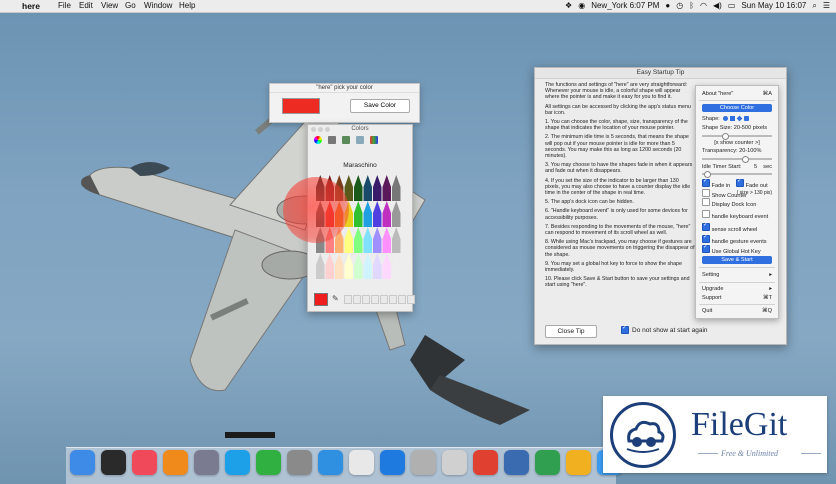  I want to click on search-icon: ⌕, so click(814, 6).